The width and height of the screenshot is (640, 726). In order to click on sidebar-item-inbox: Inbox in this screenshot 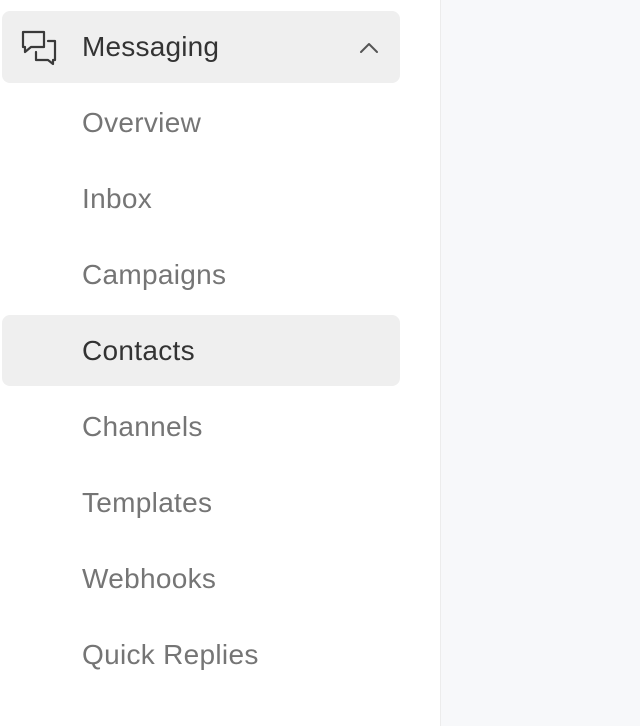, I will do `click(220, 200)`.